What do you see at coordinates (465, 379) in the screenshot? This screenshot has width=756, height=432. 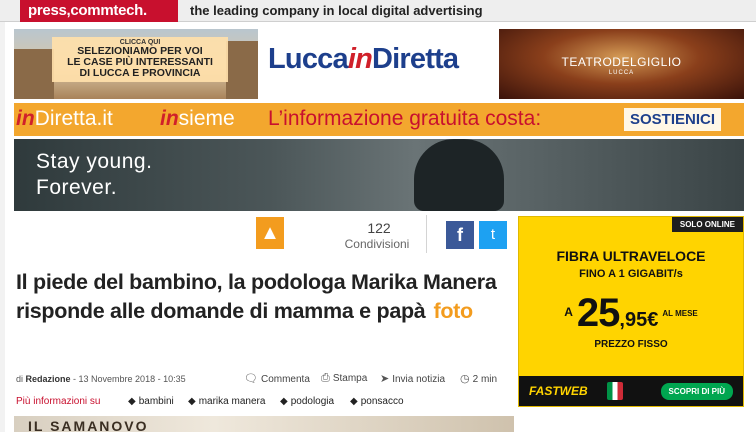 I see `clock-icon: ◷` at bounding box center [465, 379].